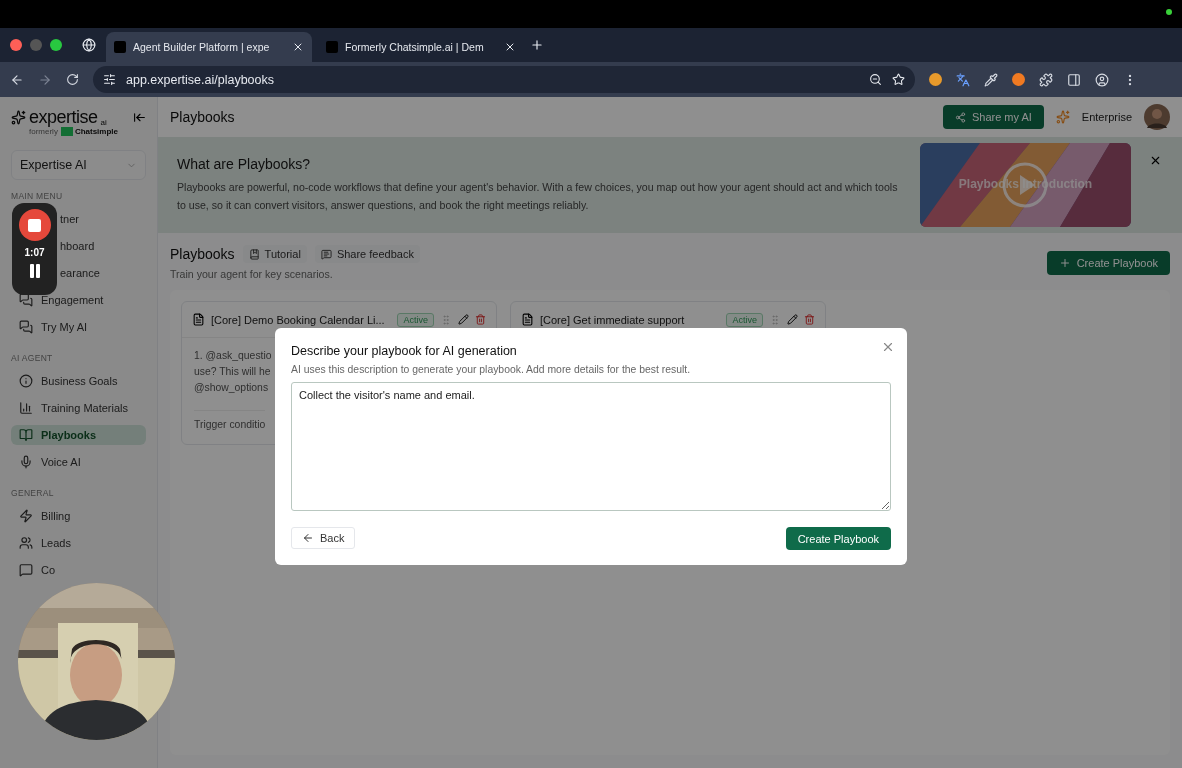  Describe the element at coordinates (34, 252) in the screenshot. I see `recording-time: 1:07` at that location.